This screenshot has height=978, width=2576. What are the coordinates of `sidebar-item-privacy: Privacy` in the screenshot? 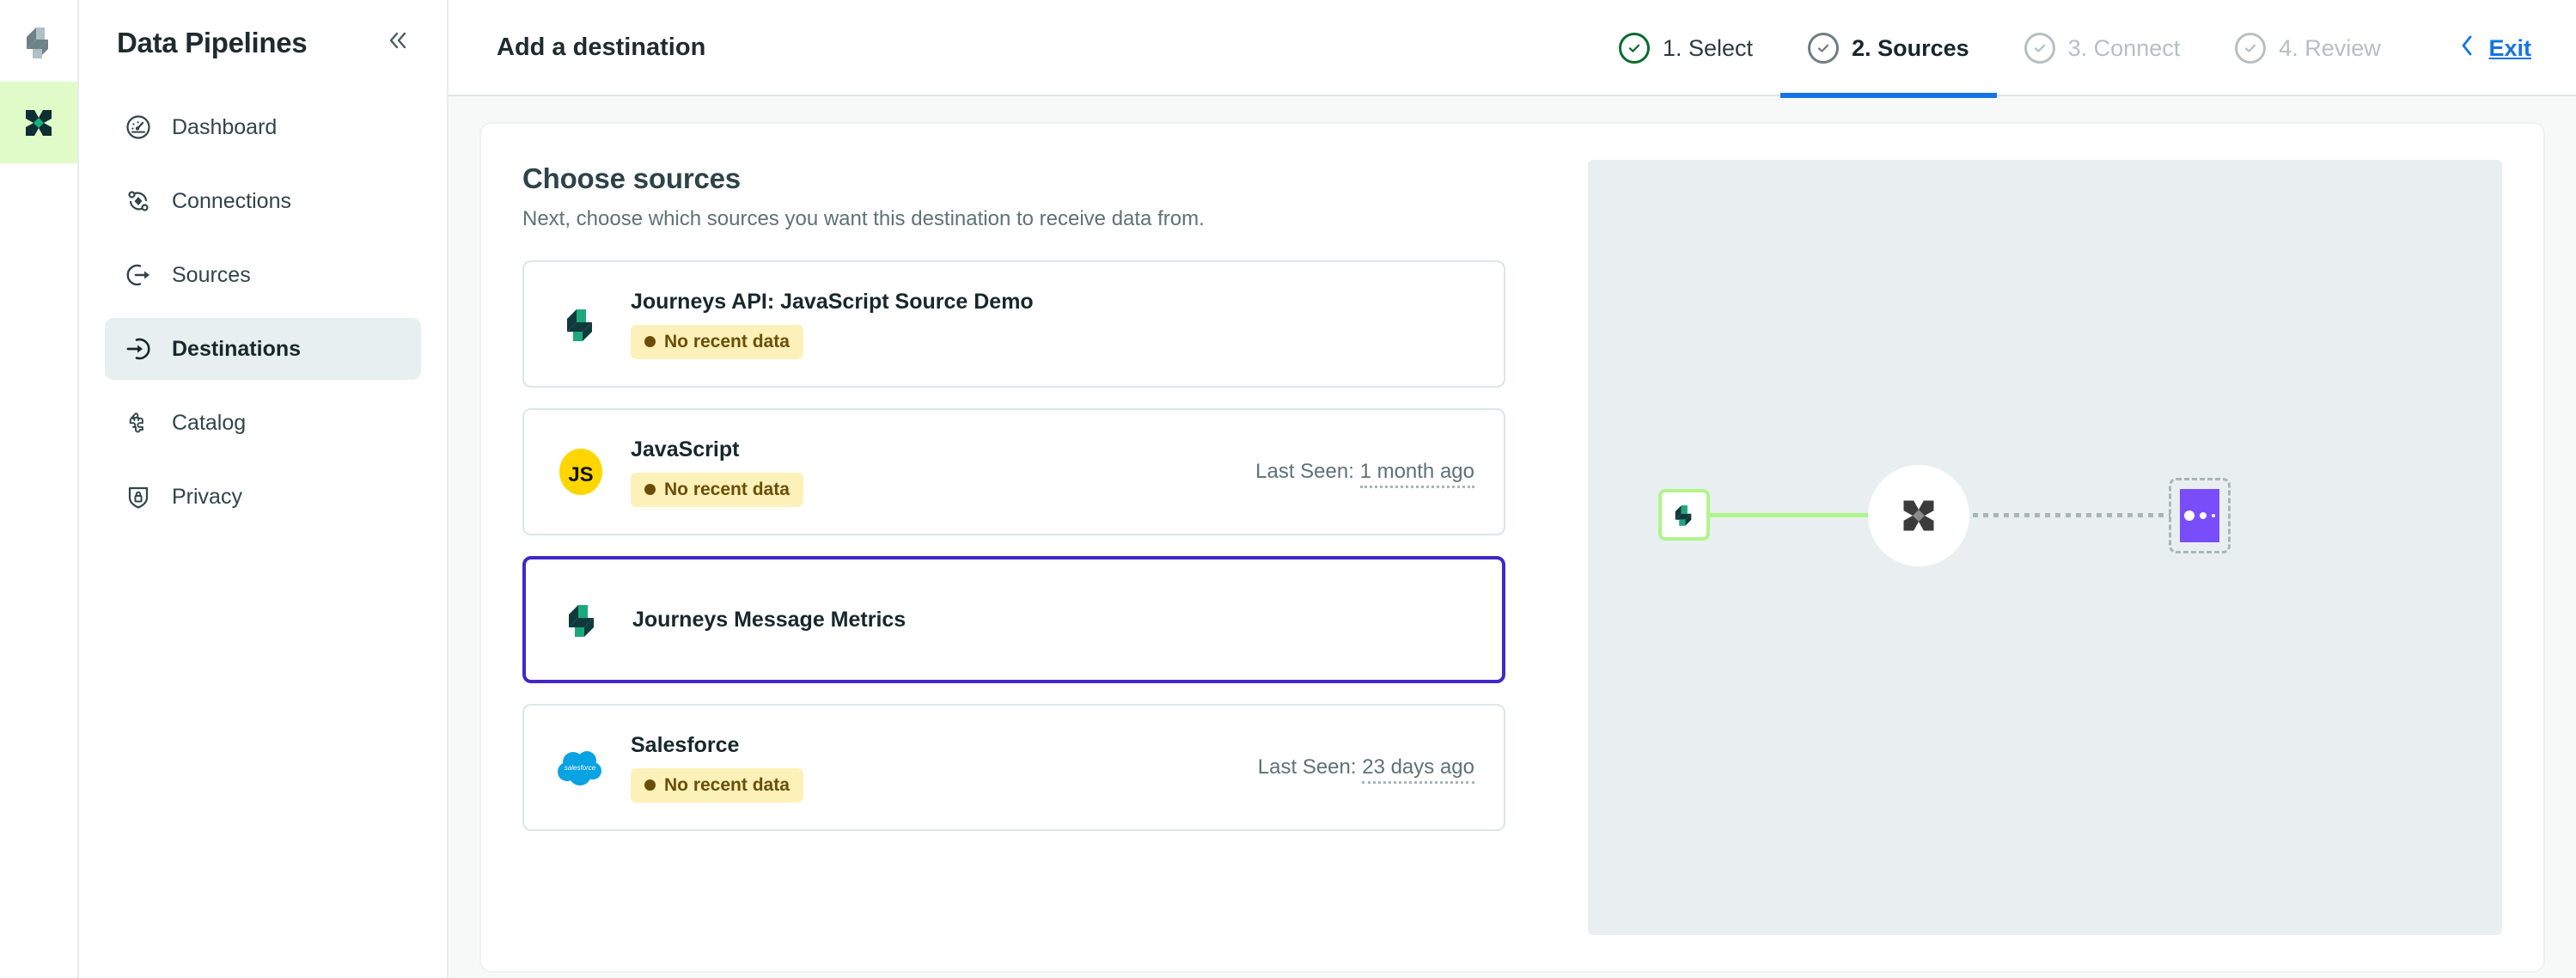 It's located at (263, 497).